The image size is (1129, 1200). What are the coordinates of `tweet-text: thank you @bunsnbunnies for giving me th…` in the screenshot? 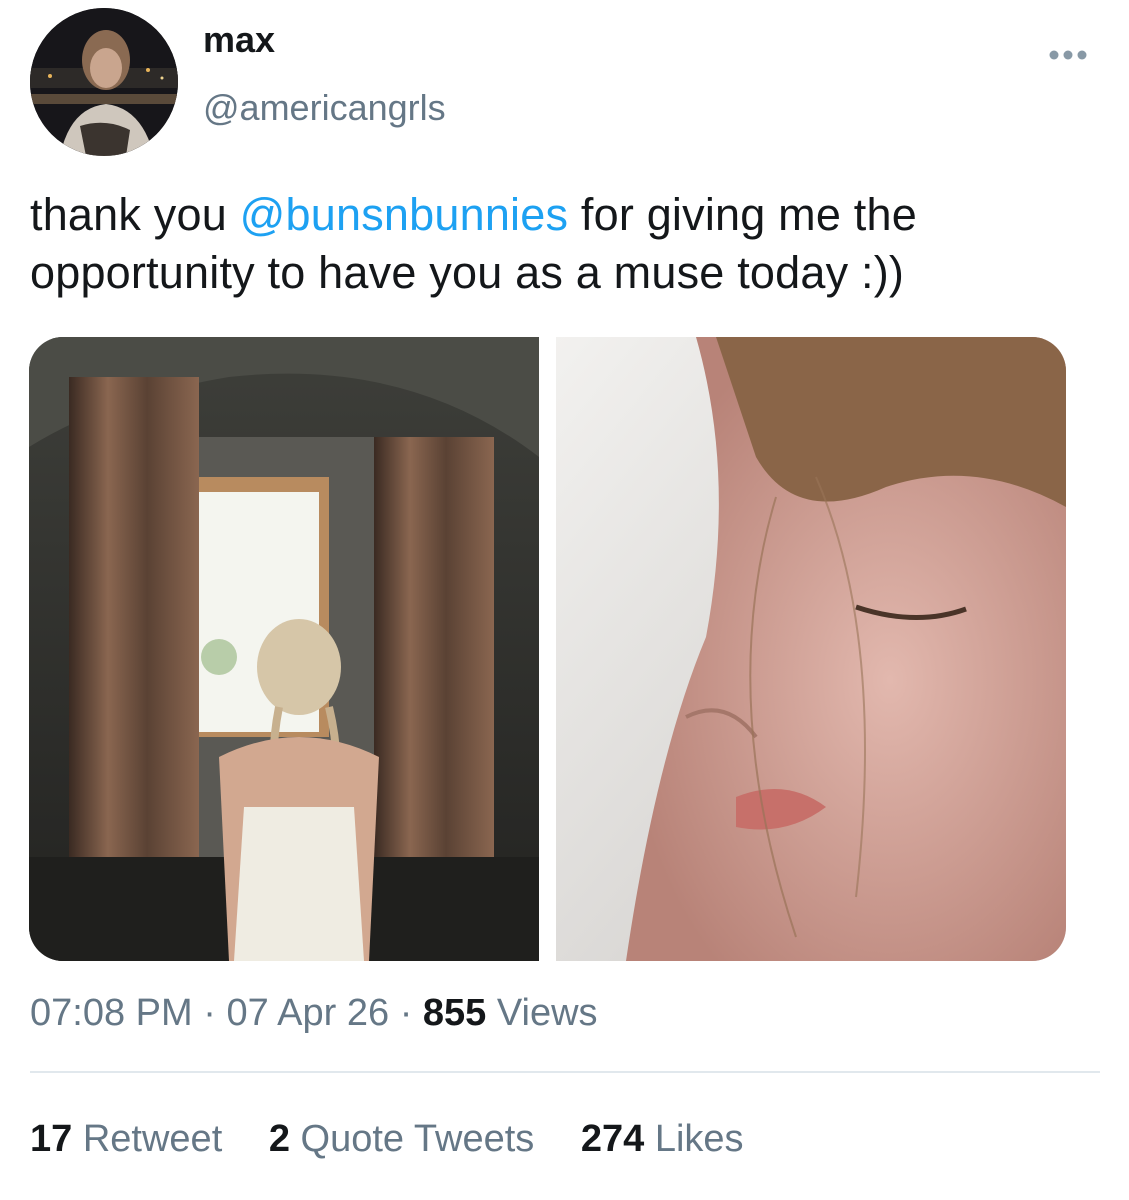 It's located at (570, 244).